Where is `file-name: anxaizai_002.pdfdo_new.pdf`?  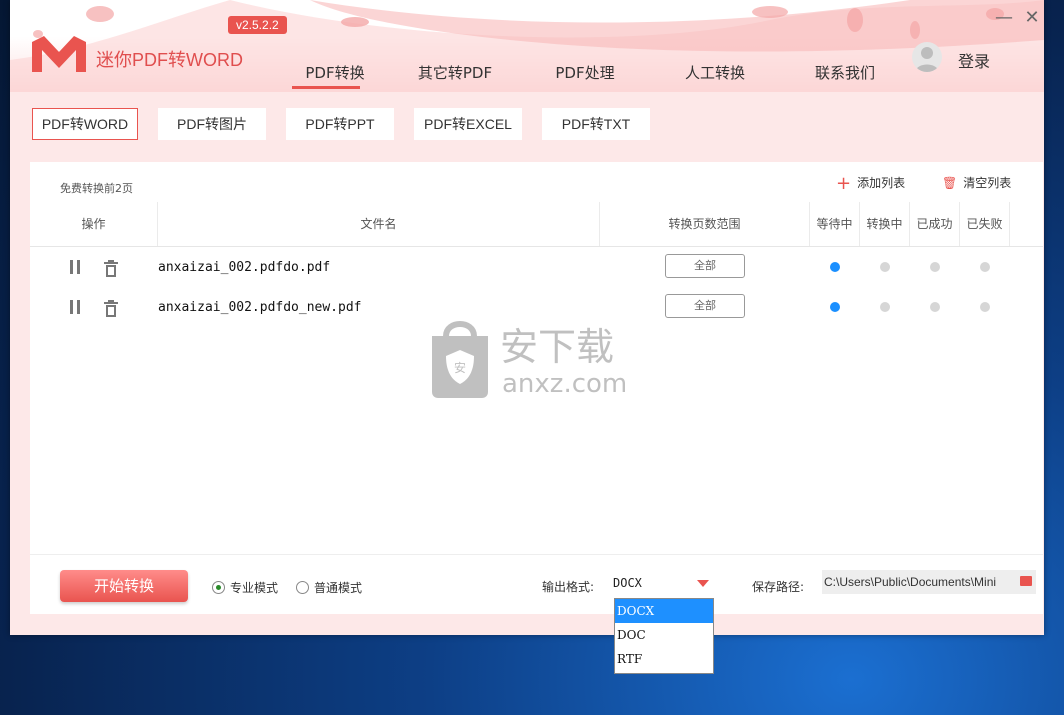 file-name: anxaizai_002.pdfdo_new.pdf is located at coordinates (260, 307).